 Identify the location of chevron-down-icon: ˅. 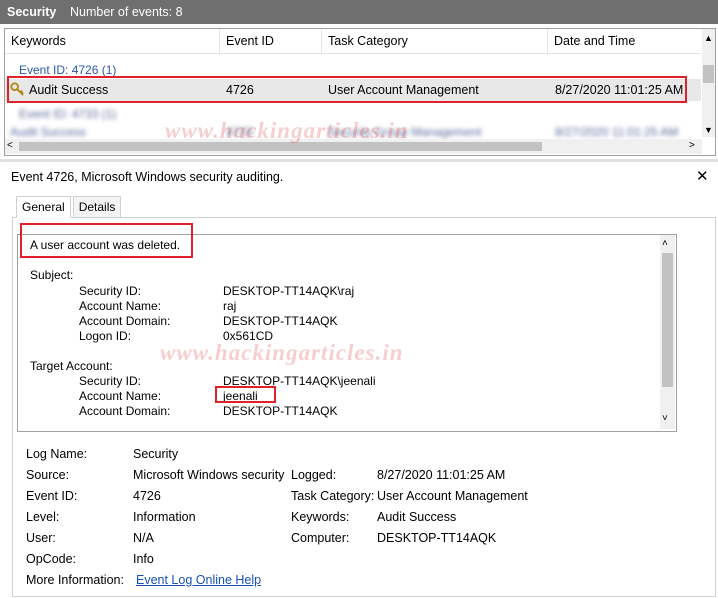
(665, 418).